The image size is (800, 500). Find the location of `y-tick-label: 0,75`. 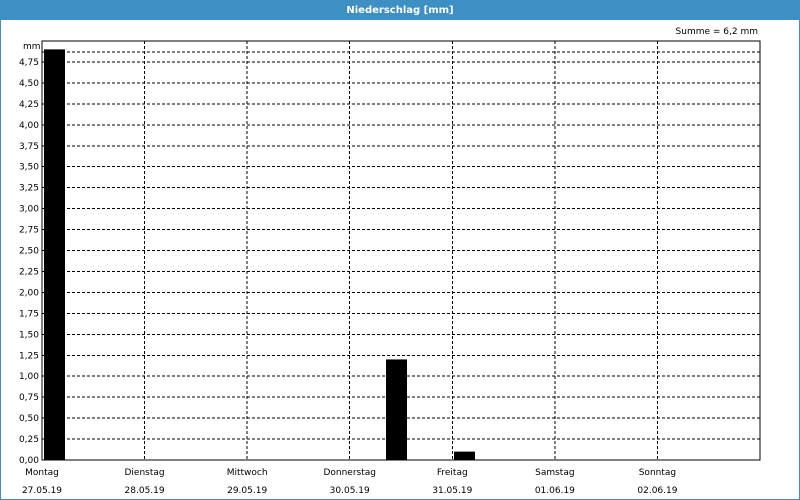

y-tick-label: 0,75 is located at coordinates (29, 398).